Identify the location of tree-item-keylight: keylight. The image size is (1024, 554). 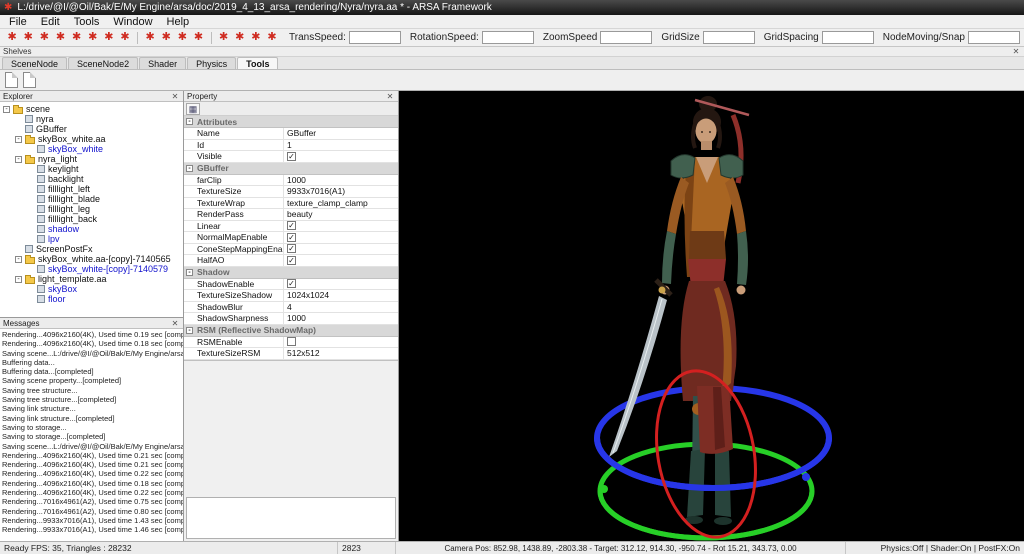
(91, 169).